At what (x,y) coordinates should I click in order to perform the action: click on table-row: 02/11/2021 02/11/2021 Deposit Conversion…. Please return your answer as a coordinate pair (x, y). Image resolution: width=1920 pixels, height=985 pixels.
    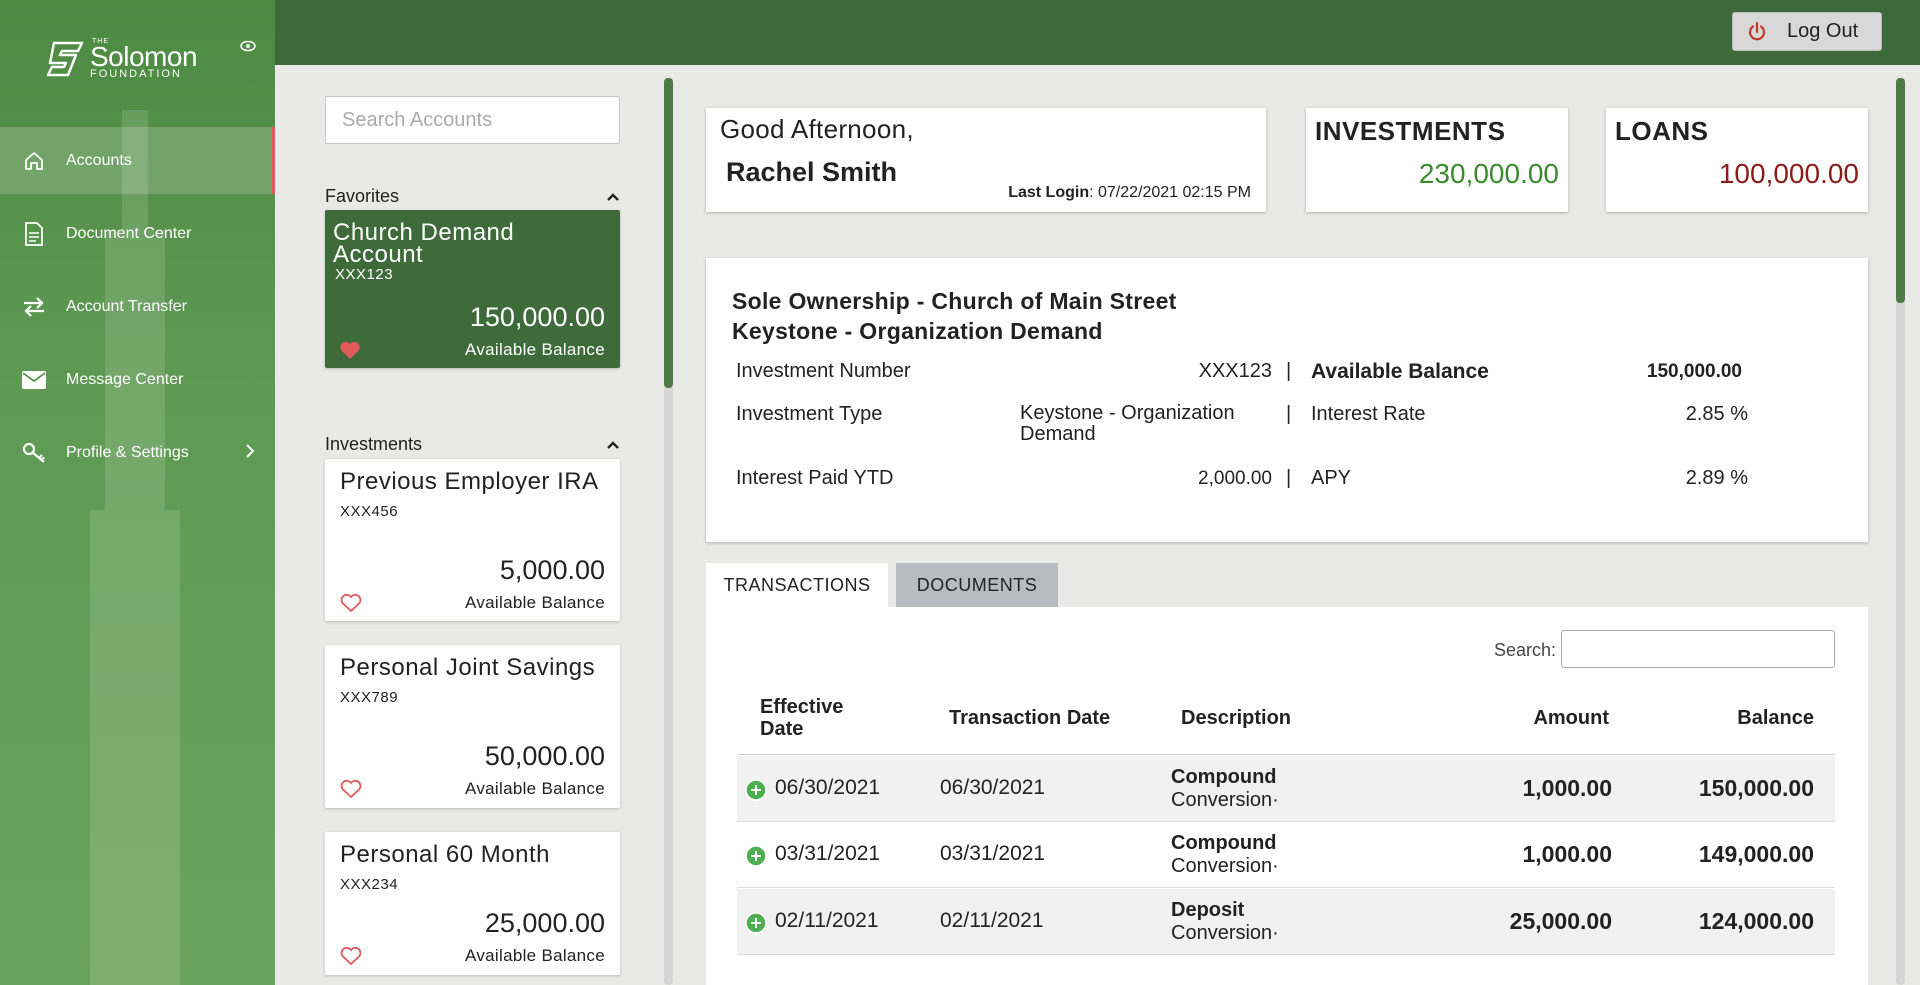
    Looking at the image, I should click on (1286, 922).